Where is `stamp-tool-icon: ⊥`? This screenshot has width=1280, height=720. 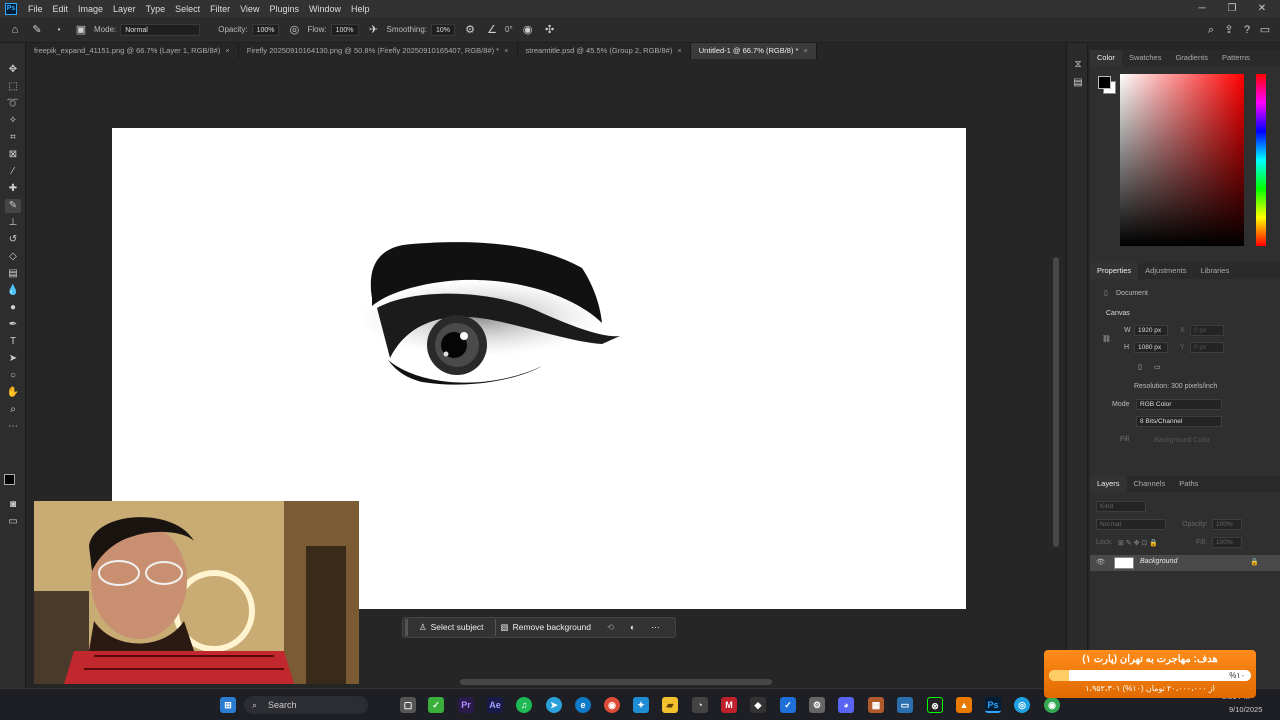 stamp-tool-icon: ⊥ is located at coordinates (13, 223).